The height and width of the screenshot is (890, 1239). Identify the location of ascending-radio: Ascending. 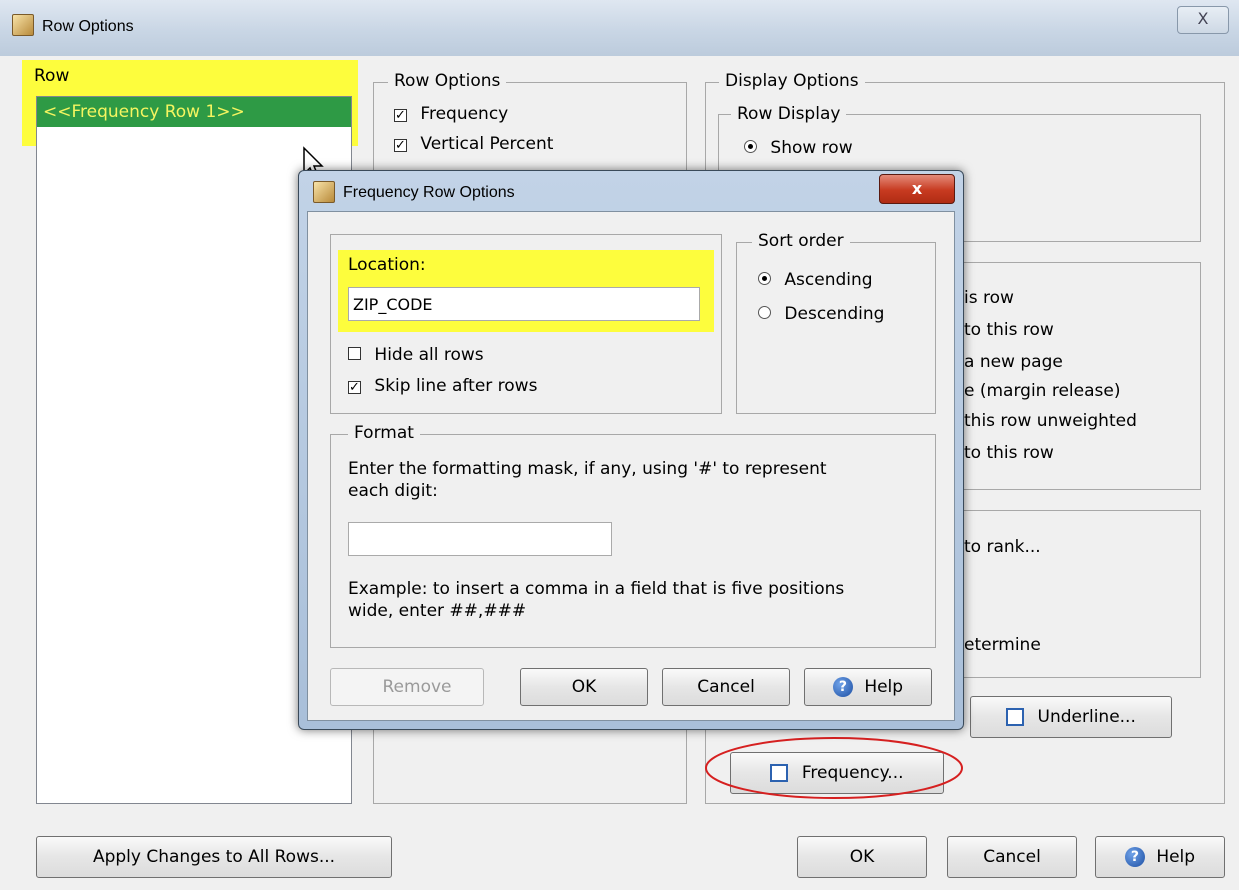
(815, 280).